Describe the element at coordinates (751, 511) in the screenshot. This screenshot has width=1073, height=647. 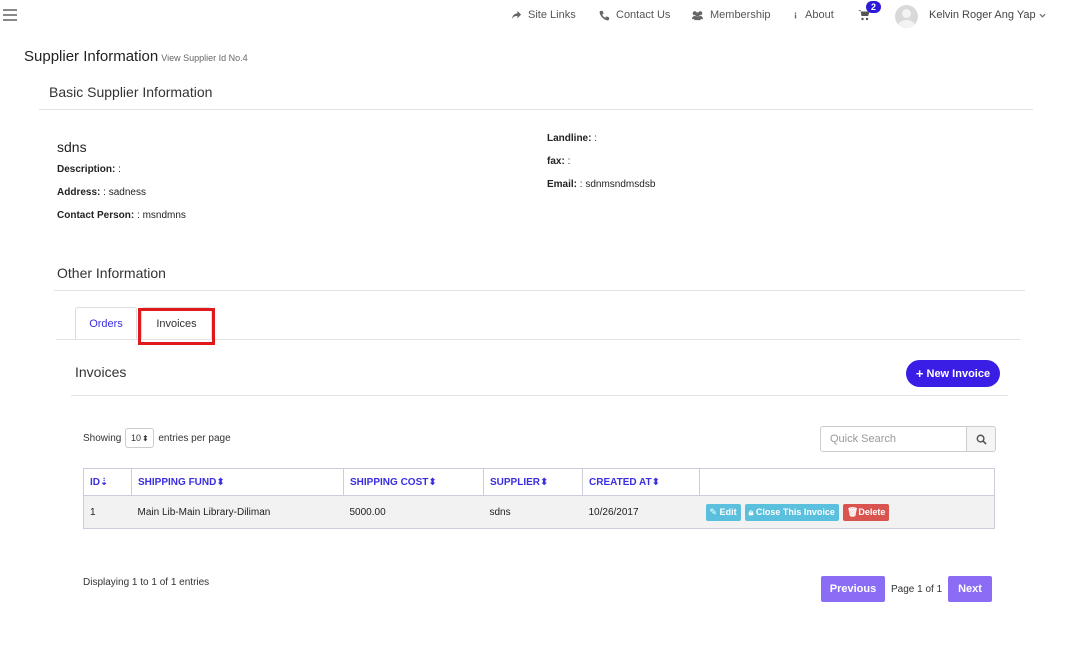
I see `lock-icon: 🔒︎` at that location.